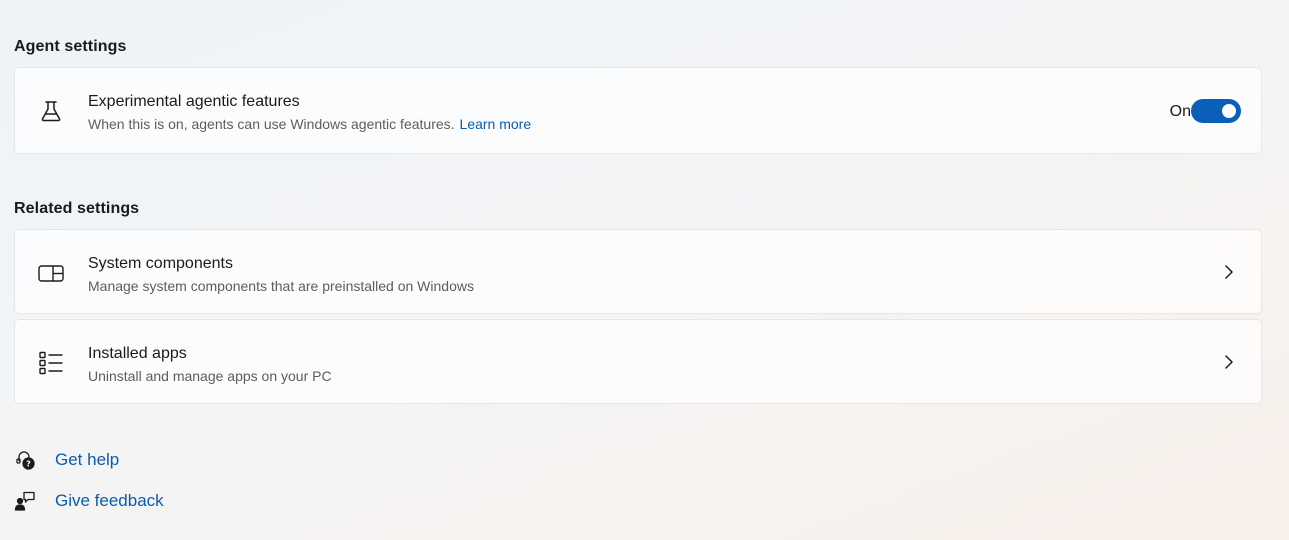  What do you see at coordinates (70, 46) in the screenshot?
I see `agent-settings-heading: Agent settings` at bounding box center [70, 46].